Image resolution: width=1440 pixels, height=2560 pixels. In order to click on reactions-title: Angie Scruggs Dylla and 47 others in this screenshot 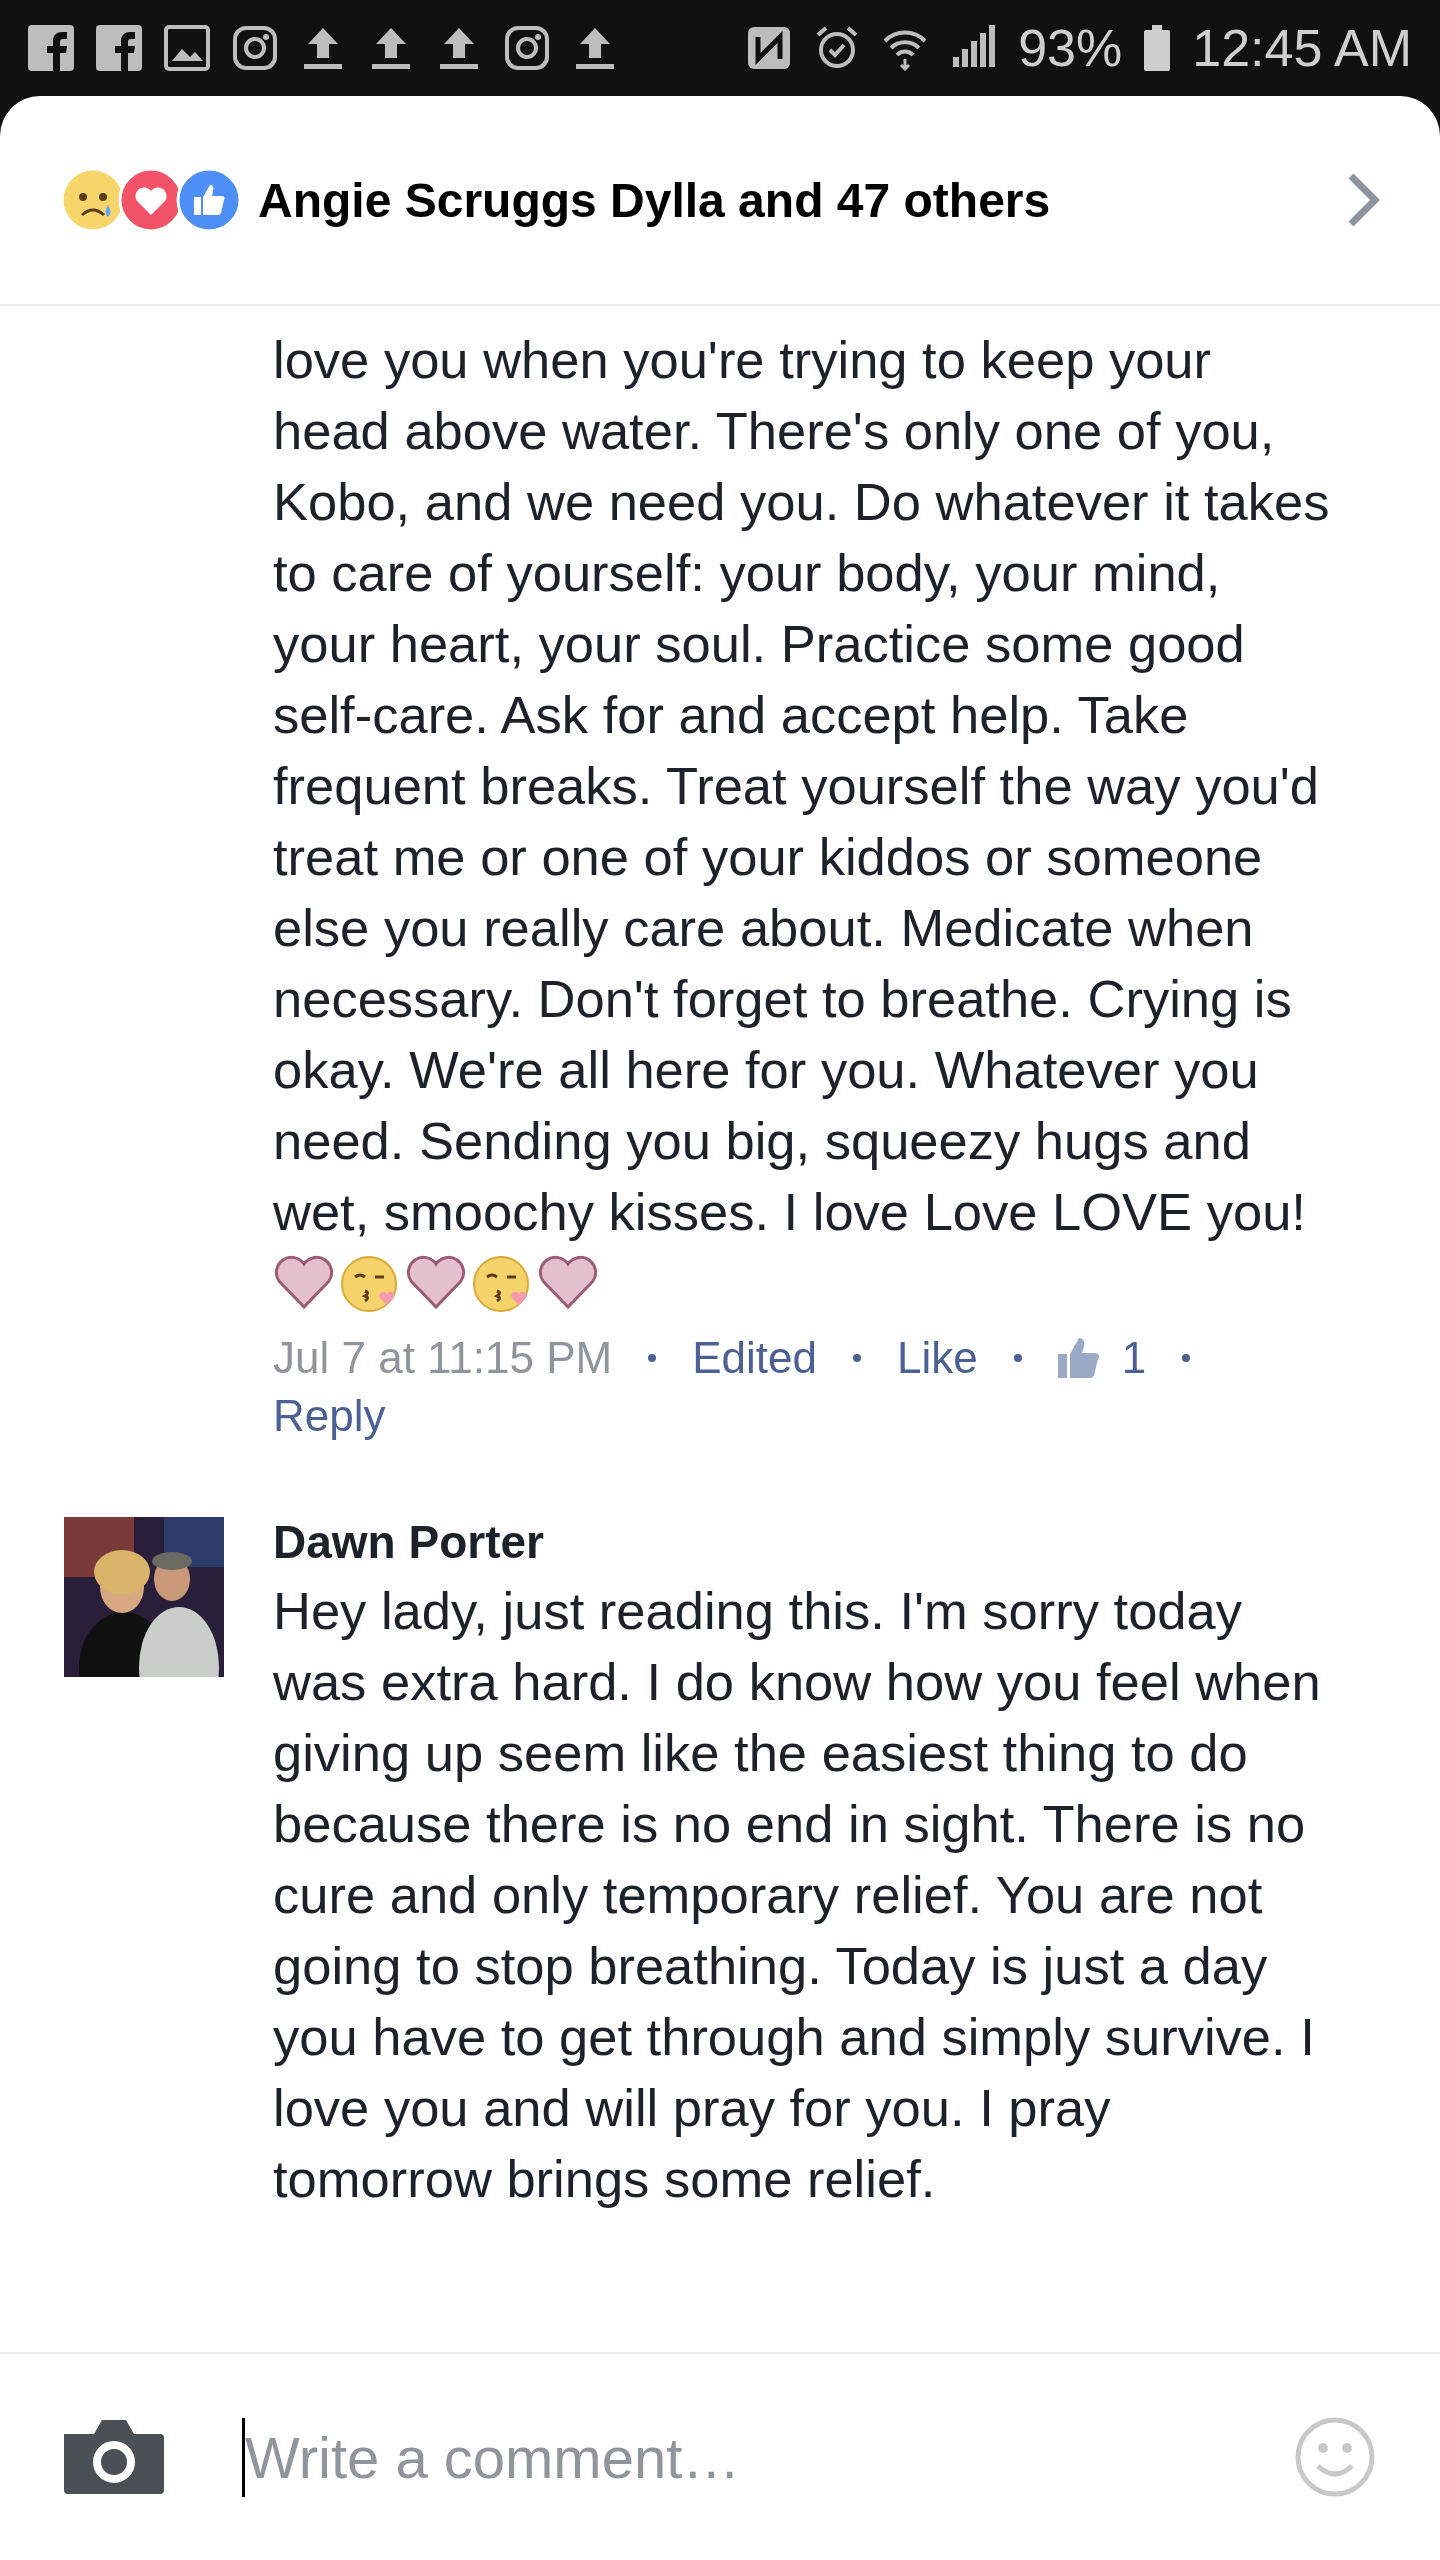, I will do `click(802, 200)`.